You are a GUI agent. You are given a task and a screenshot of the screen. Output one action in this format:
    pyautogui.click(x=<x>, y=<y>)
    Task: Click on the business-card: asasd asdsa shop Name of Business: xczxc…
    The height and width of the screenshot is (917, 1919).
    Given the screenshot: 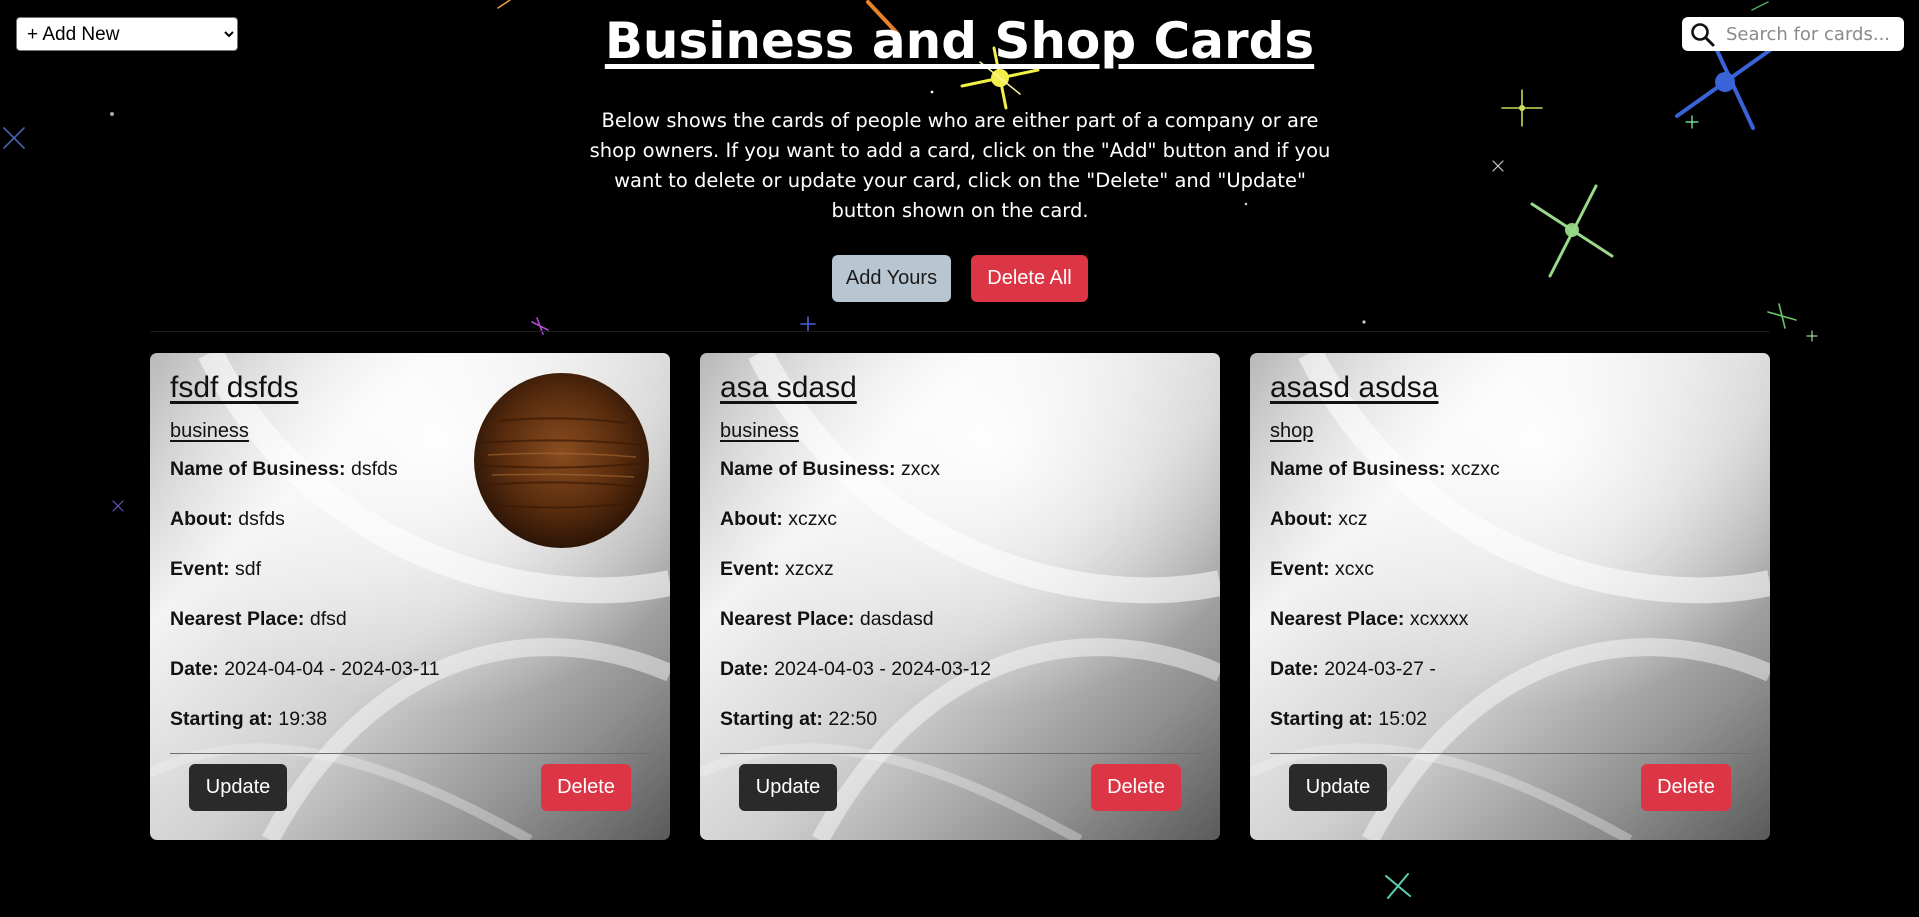 What is the action you would take?
    pyautogui.click(x=1510, y=596)
    